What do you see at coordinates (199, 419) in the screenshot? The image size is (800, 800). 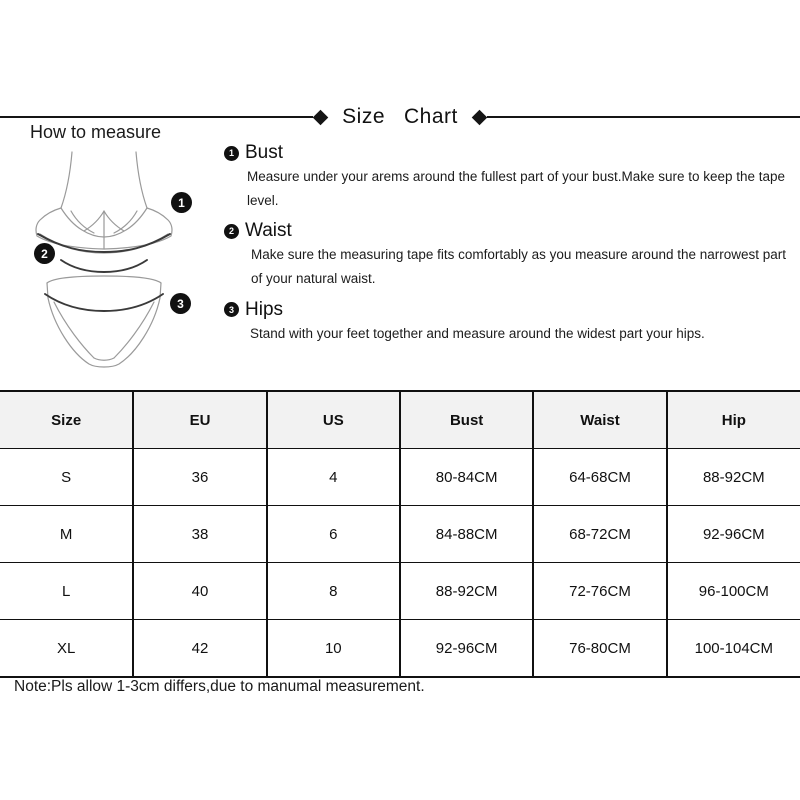 I see `column-header-eu: EU` at bounding box center [199, 419].